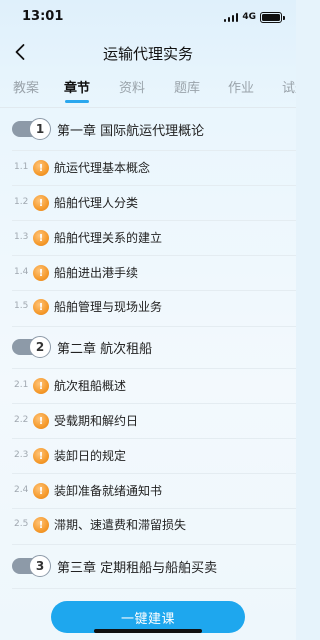  Describe the element at coordinates (90, 456) in the screenshot. I see `section-title: 装卸日的规定` at that location.